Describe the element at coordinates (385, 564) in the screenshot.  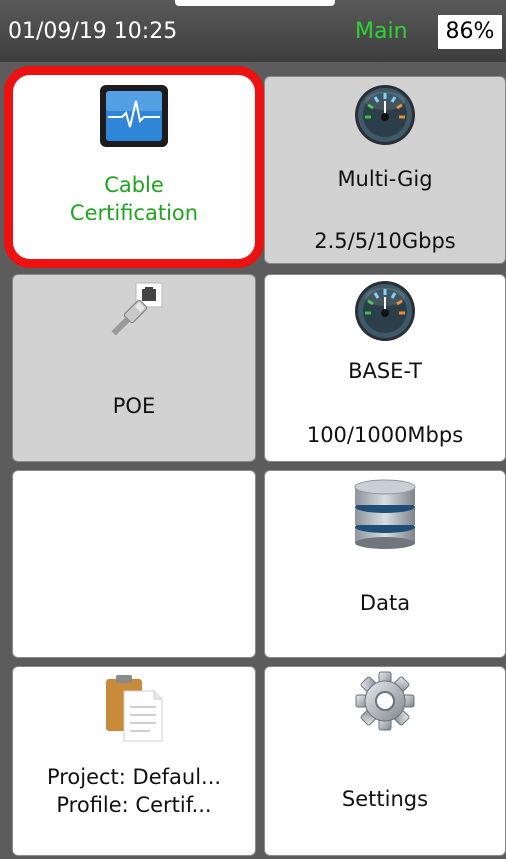
I see `data-tile: Data` at that location.